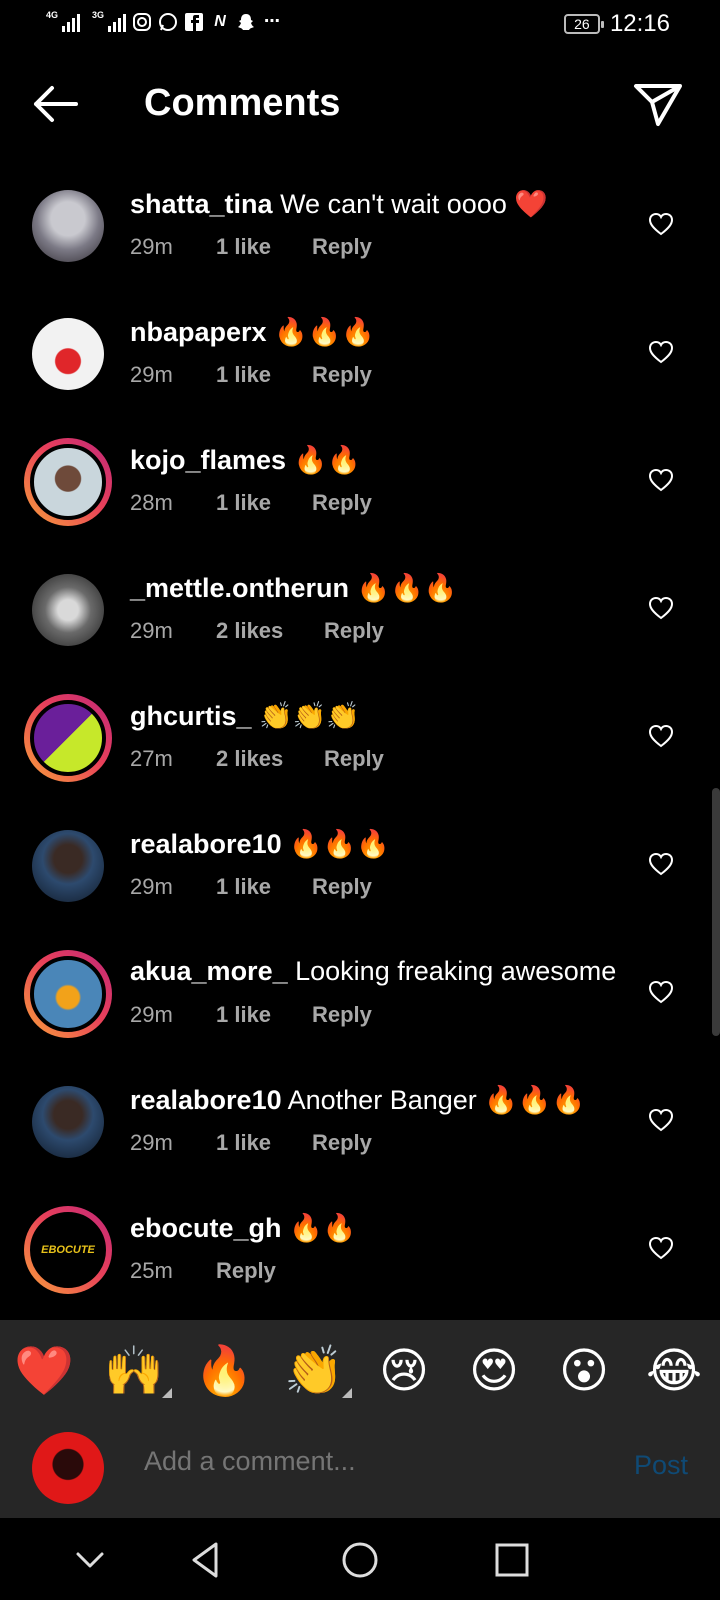 This screenshot has height=1600, width=720. What do you see at coordinates (360, 736) in the screenshot?
I see `comment-item: ghcurtis_ 👏👏👏 27m 2 likes Reply` at bounding box center [360, 736].